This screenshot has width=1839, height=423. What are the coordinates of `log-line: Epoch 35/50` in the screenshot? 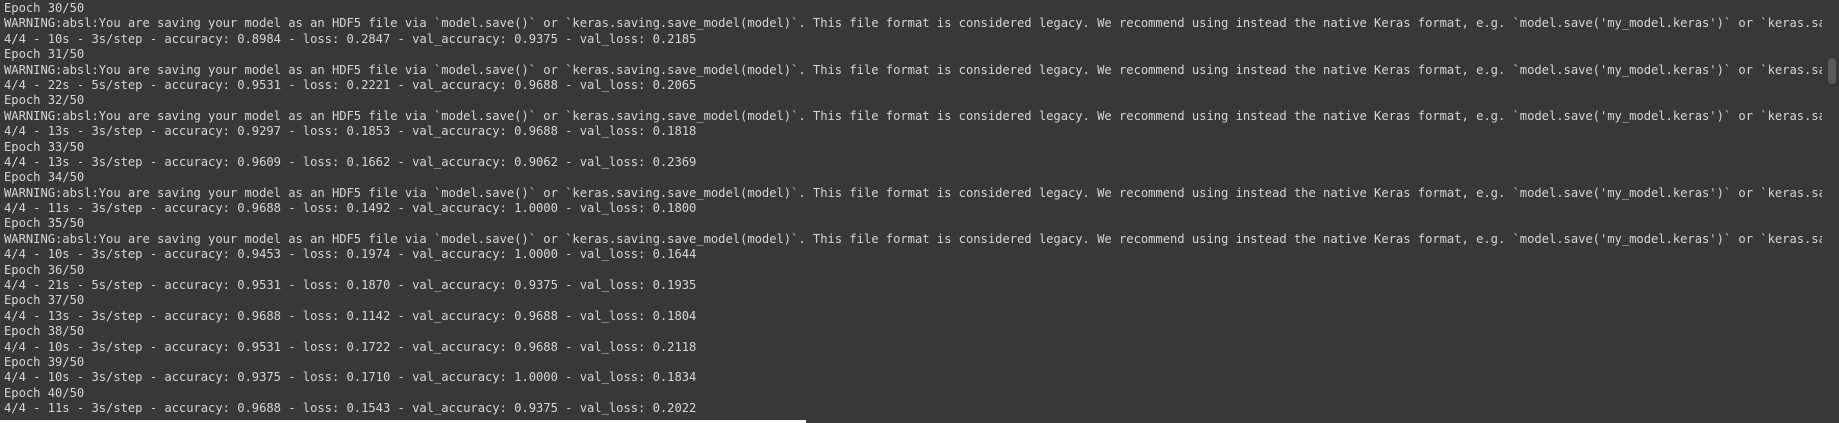 It's located at (44, 223).